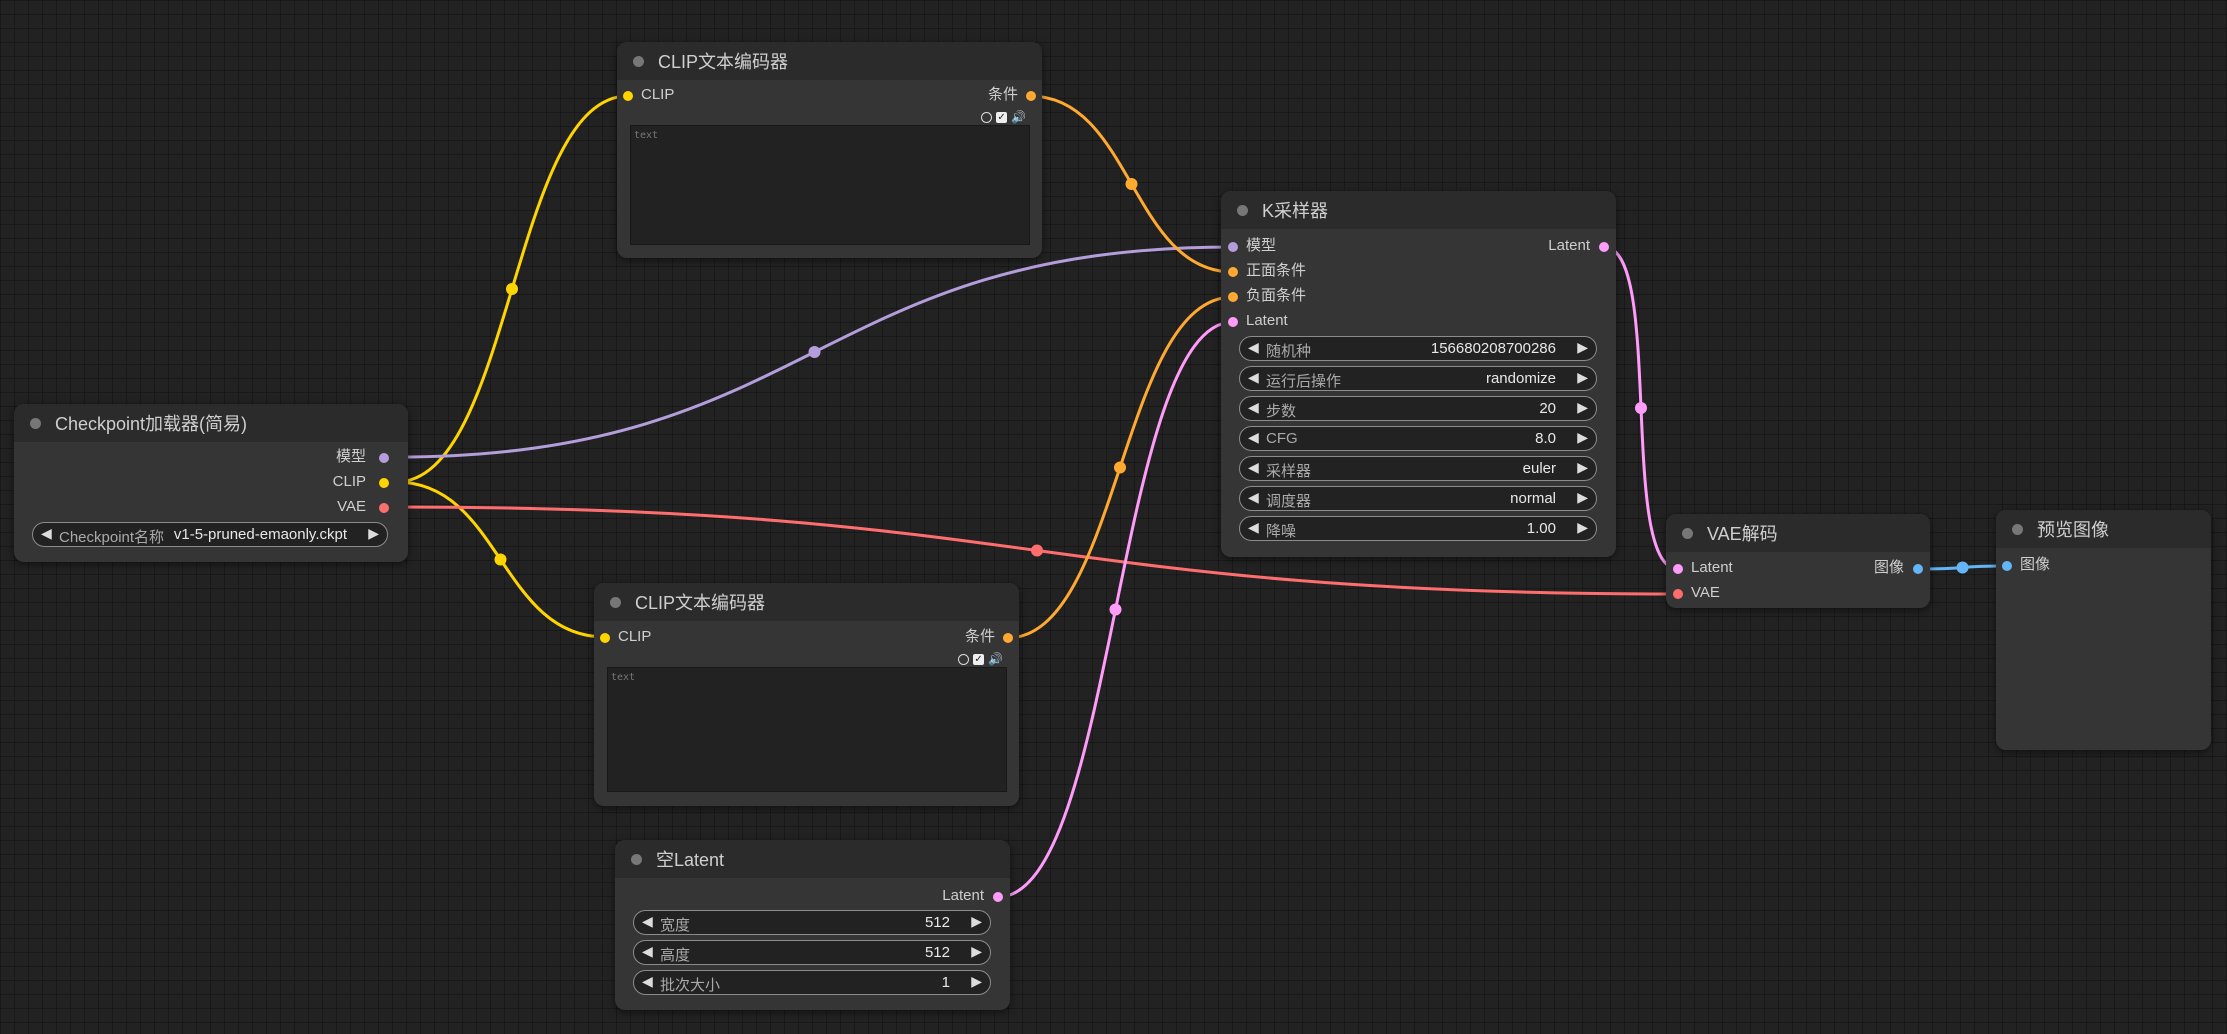  What do you see at coordinates (384, 458) in the screenshot?
I see `output-slot-model` at bounding box center [384, 458].